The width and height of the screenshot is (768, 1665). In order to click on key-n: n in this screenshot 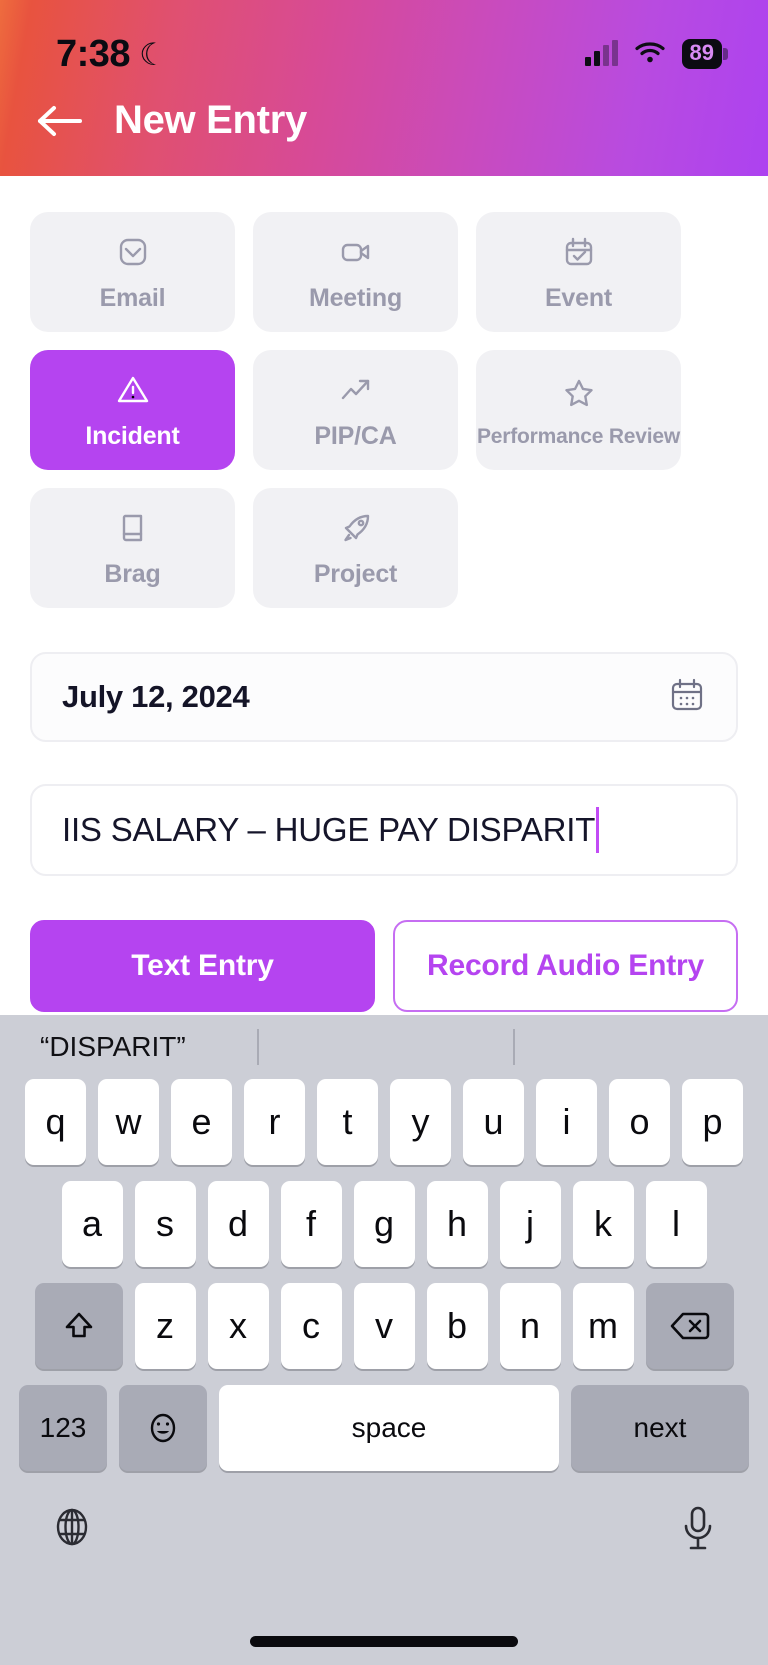, I will do `click(530, 1326)`.